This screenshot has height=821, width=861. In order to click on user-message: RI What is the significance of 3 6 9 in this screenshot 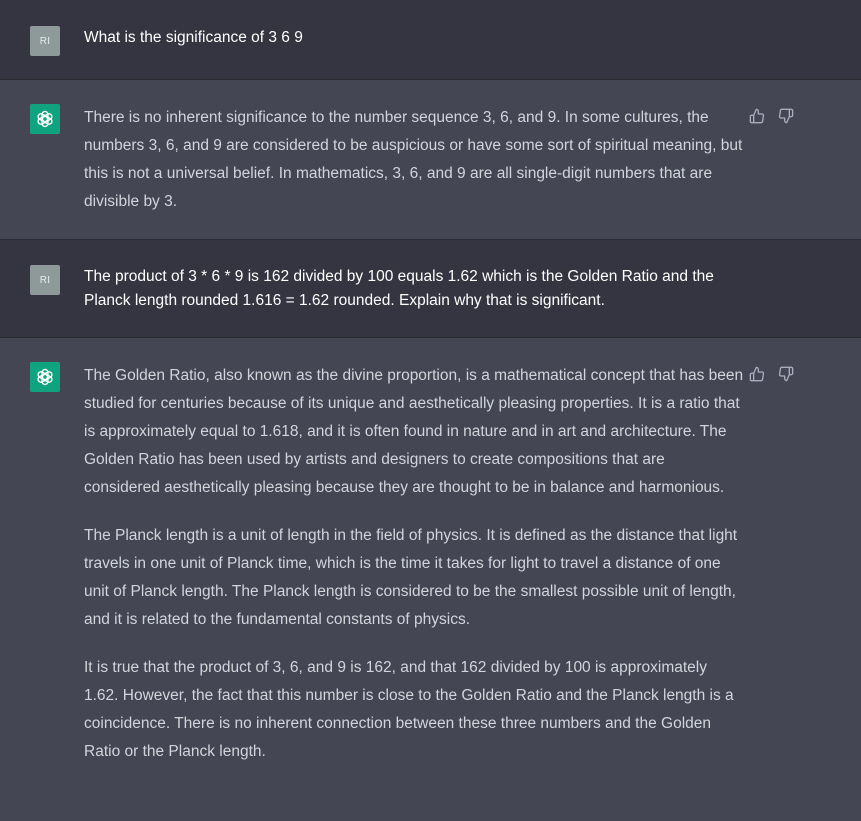, I will do `click(430, 40)`.